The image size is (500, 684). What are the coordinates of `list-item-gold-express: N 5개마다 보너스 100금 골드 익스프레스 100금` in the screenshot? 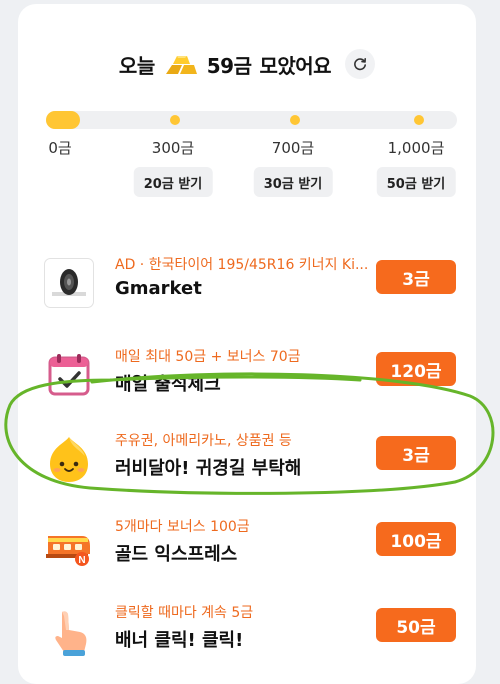 It's located at (247, 547).